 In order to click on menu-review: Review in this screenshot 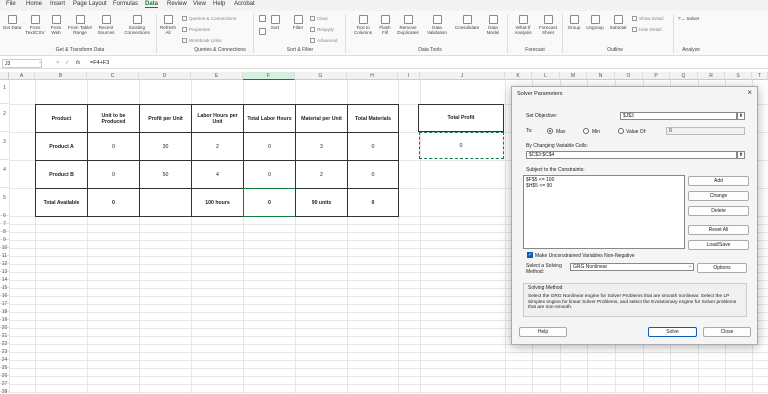, I will do `click(177, 4)`.